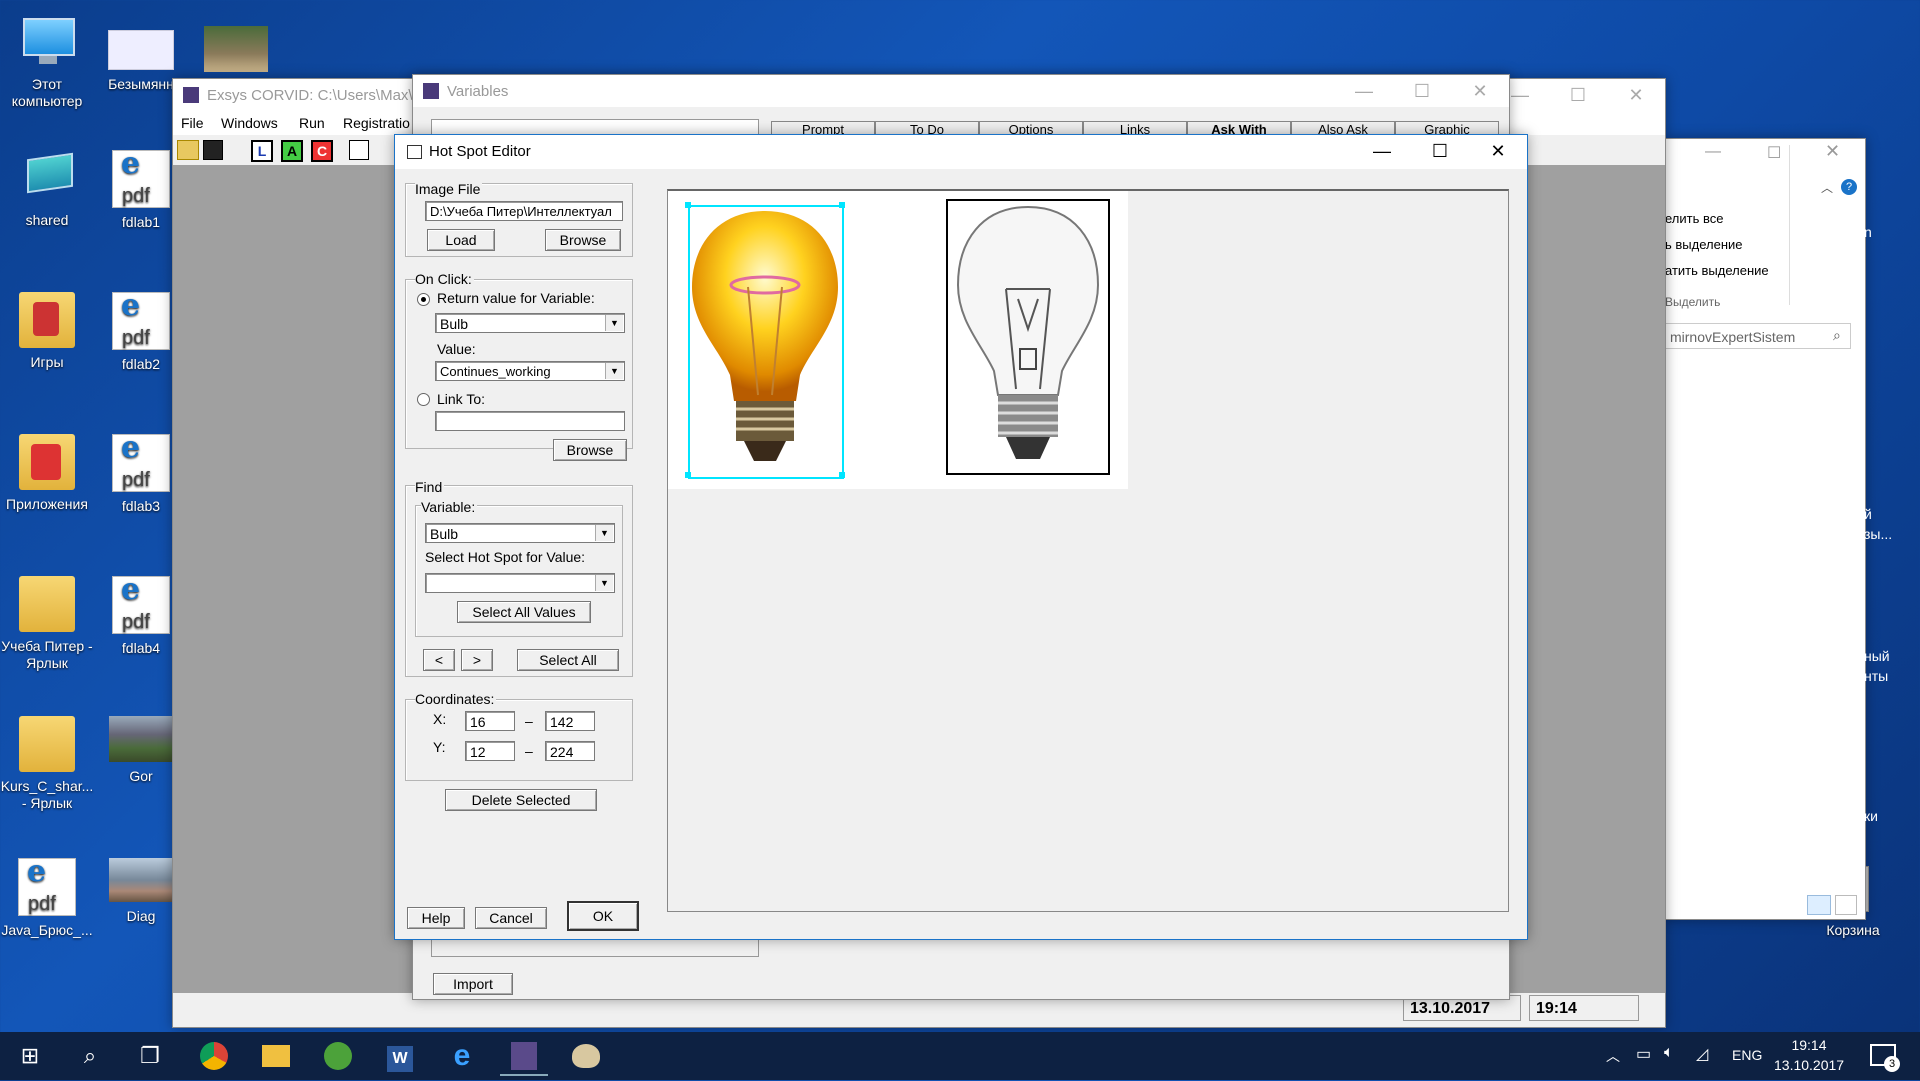 The width and height of the screenshot is (1920, 1081). I want to click on corvid-close-button: ✕, so click(1636, 95).